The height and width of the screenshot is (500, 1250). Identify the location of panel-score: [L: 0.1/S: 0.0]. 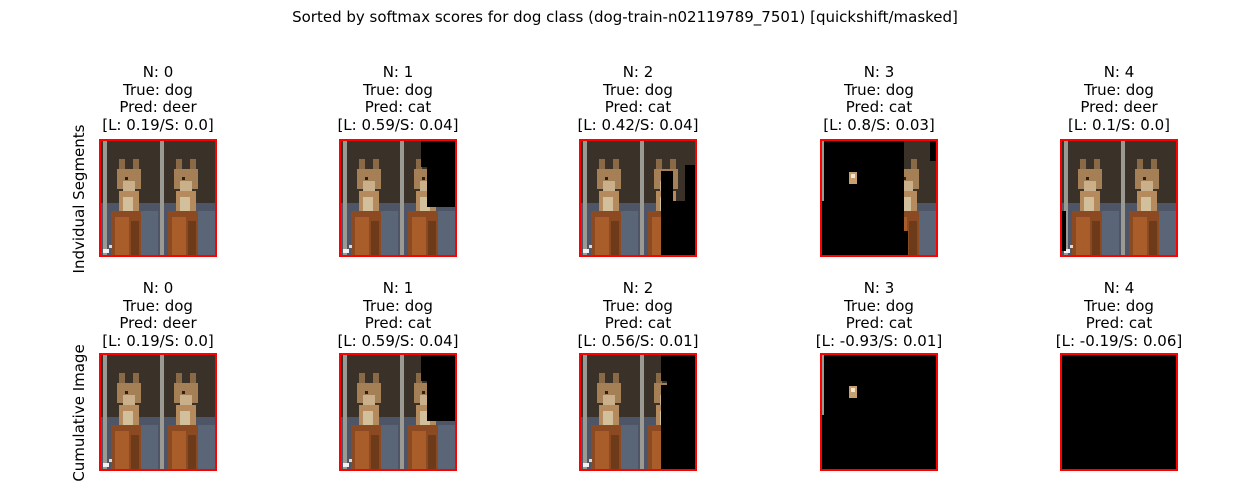
(1119, 124).